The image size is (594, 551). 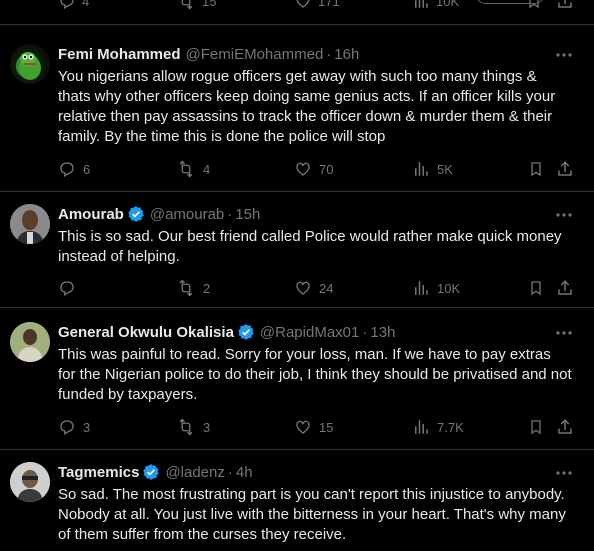 I want to click on like-count: 15, so click(x=326, y=427).